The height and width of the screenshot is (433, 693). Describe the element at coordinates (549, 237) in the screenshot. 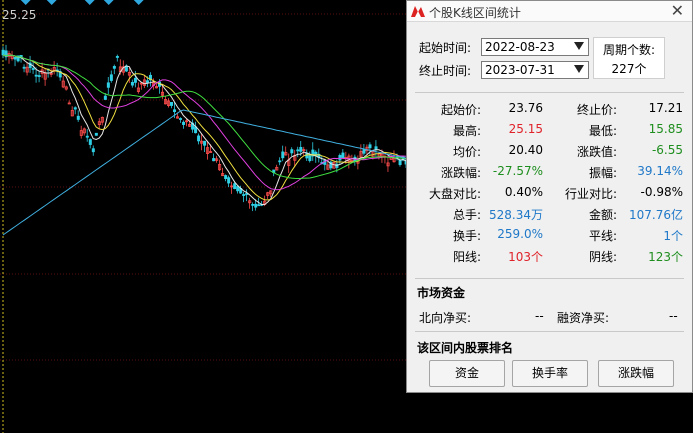

I see `stat-row: 换手: 259.0% 平线: 1个` at that location.